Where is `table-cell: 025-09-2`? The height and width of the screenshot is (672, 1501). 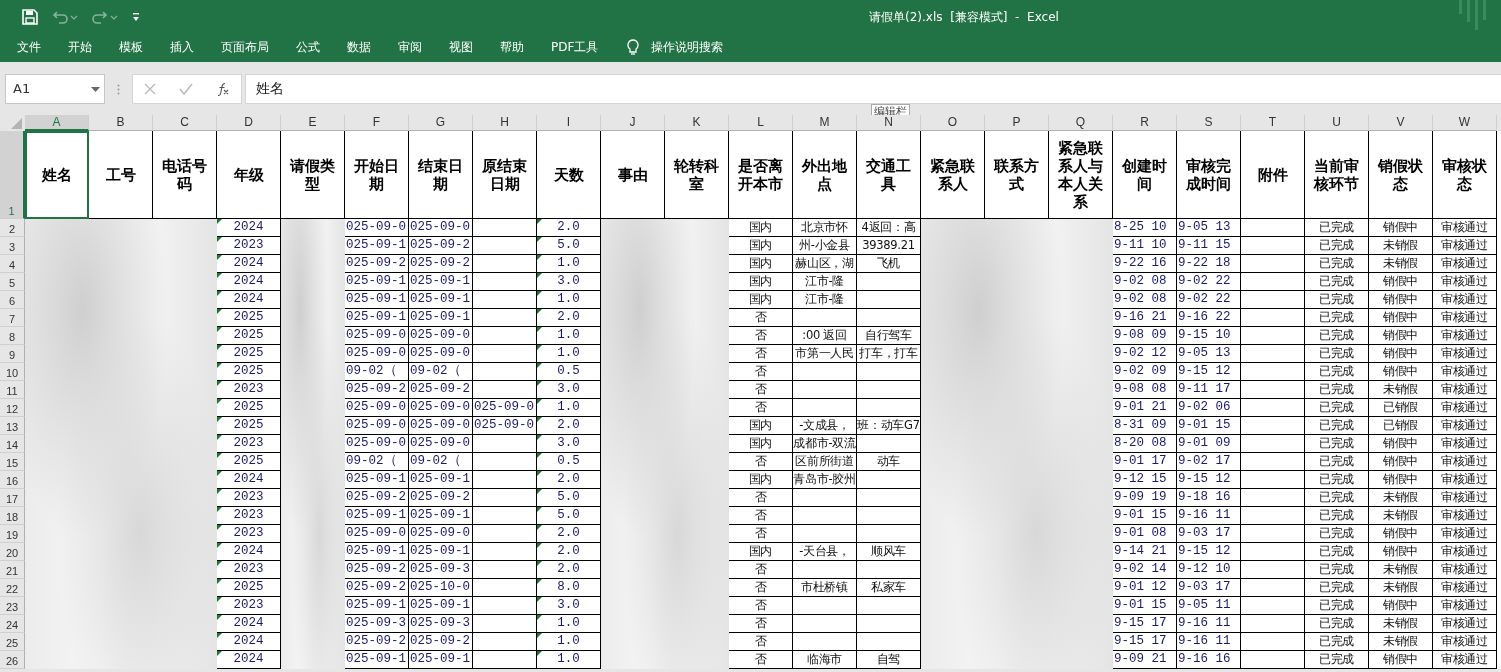
table-cell: 025-09-2 is located at coordinates (441, 498).